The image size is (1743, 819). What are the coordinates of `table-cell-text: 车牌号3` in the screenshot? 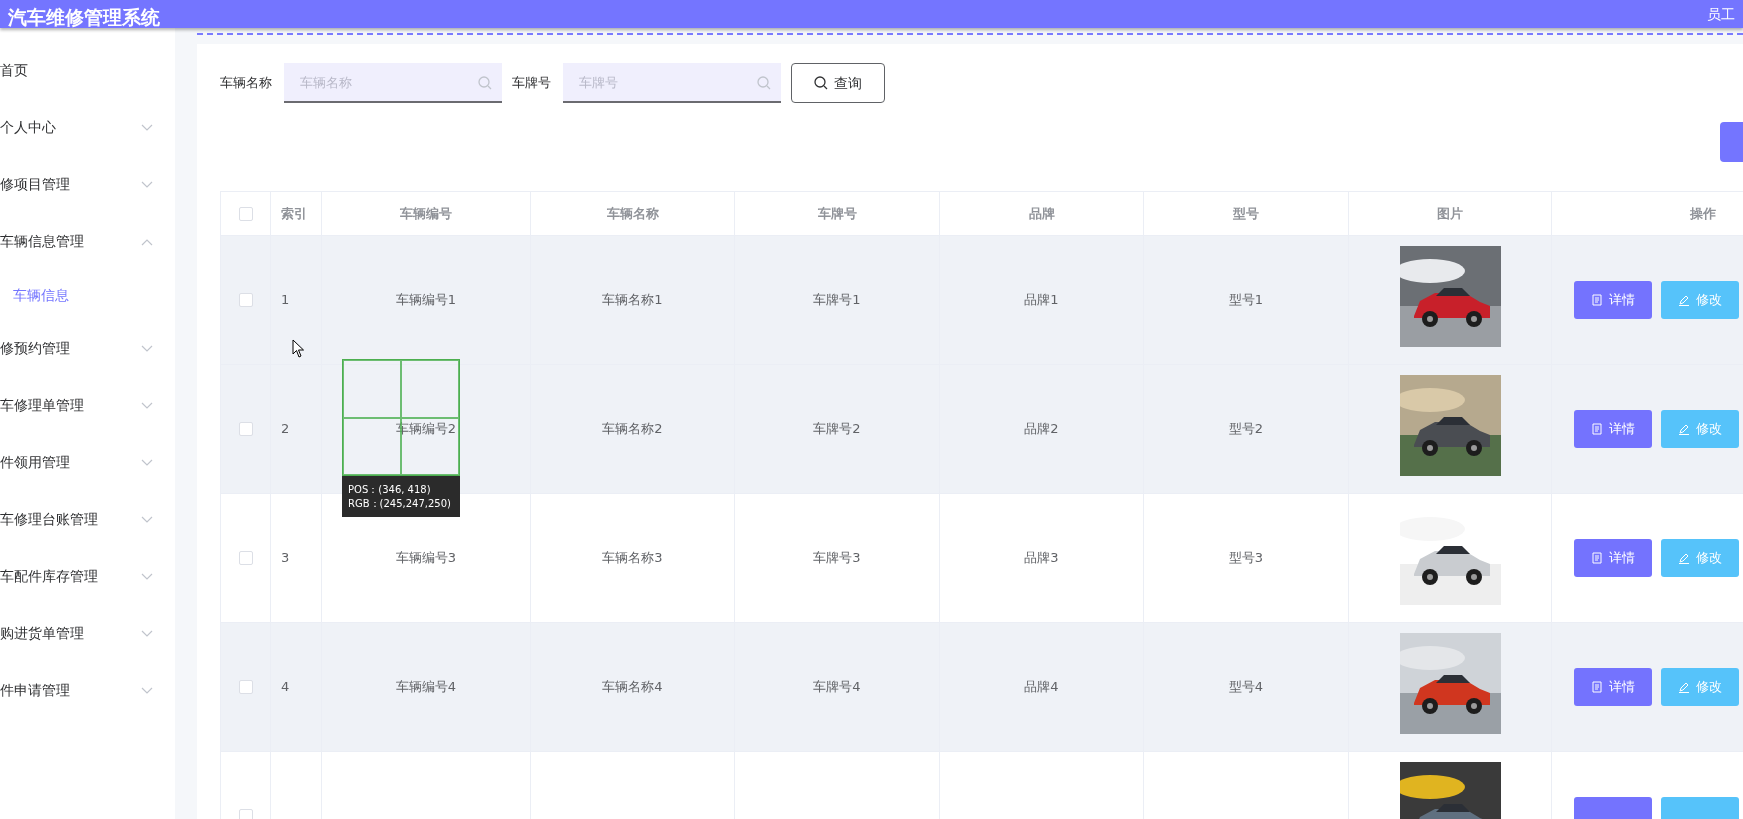 It's located at (837, 558).